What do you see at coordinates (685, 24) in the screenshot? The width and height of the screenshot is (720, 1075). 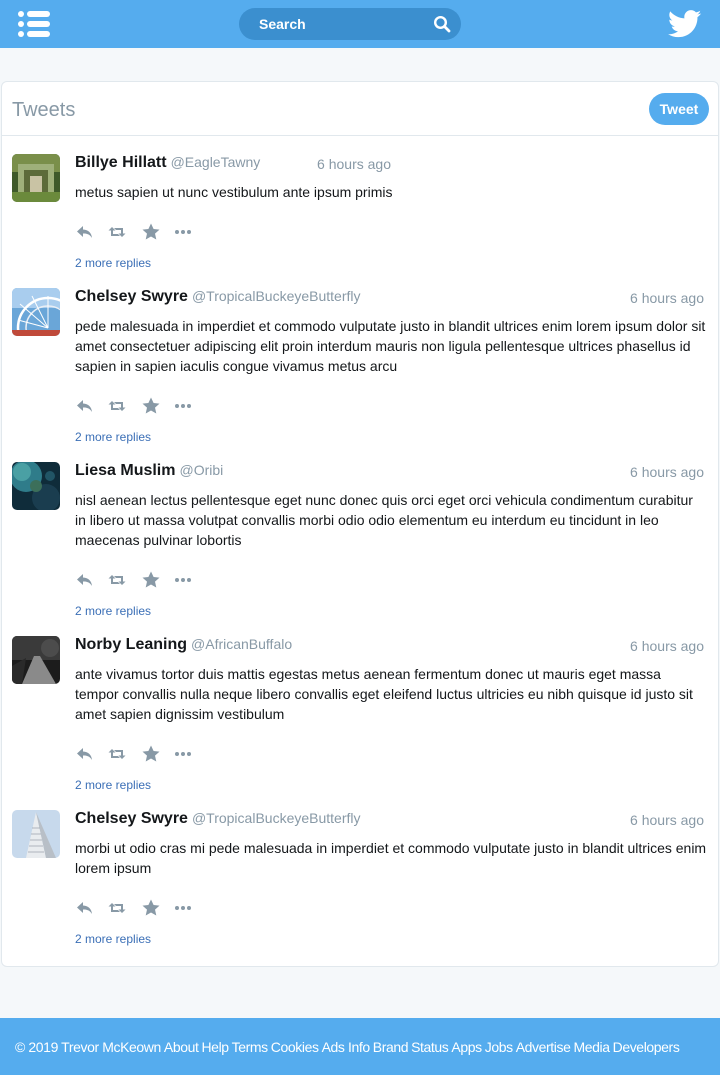 I see `twitter-bird-icon` at bounding box center [685, 24].